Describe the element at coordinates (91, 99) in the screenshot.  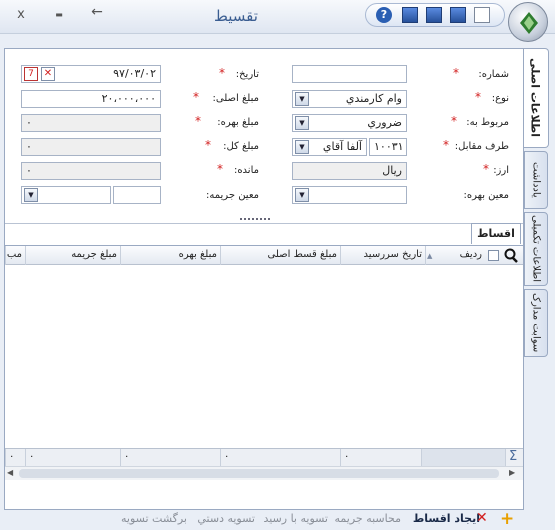
I see `principal-field: ۲۰،۰۰۰،۰۰۰` at that location.